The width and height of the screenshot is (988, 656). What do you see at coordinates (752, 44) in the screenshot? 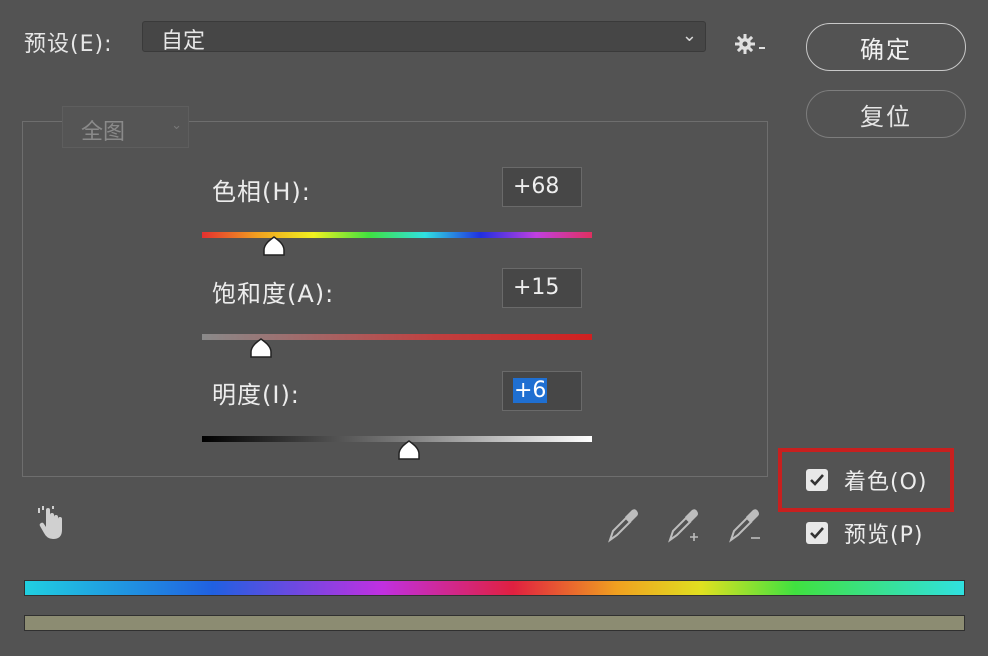
I see `gear-icon` at bounding box center [752, 44].